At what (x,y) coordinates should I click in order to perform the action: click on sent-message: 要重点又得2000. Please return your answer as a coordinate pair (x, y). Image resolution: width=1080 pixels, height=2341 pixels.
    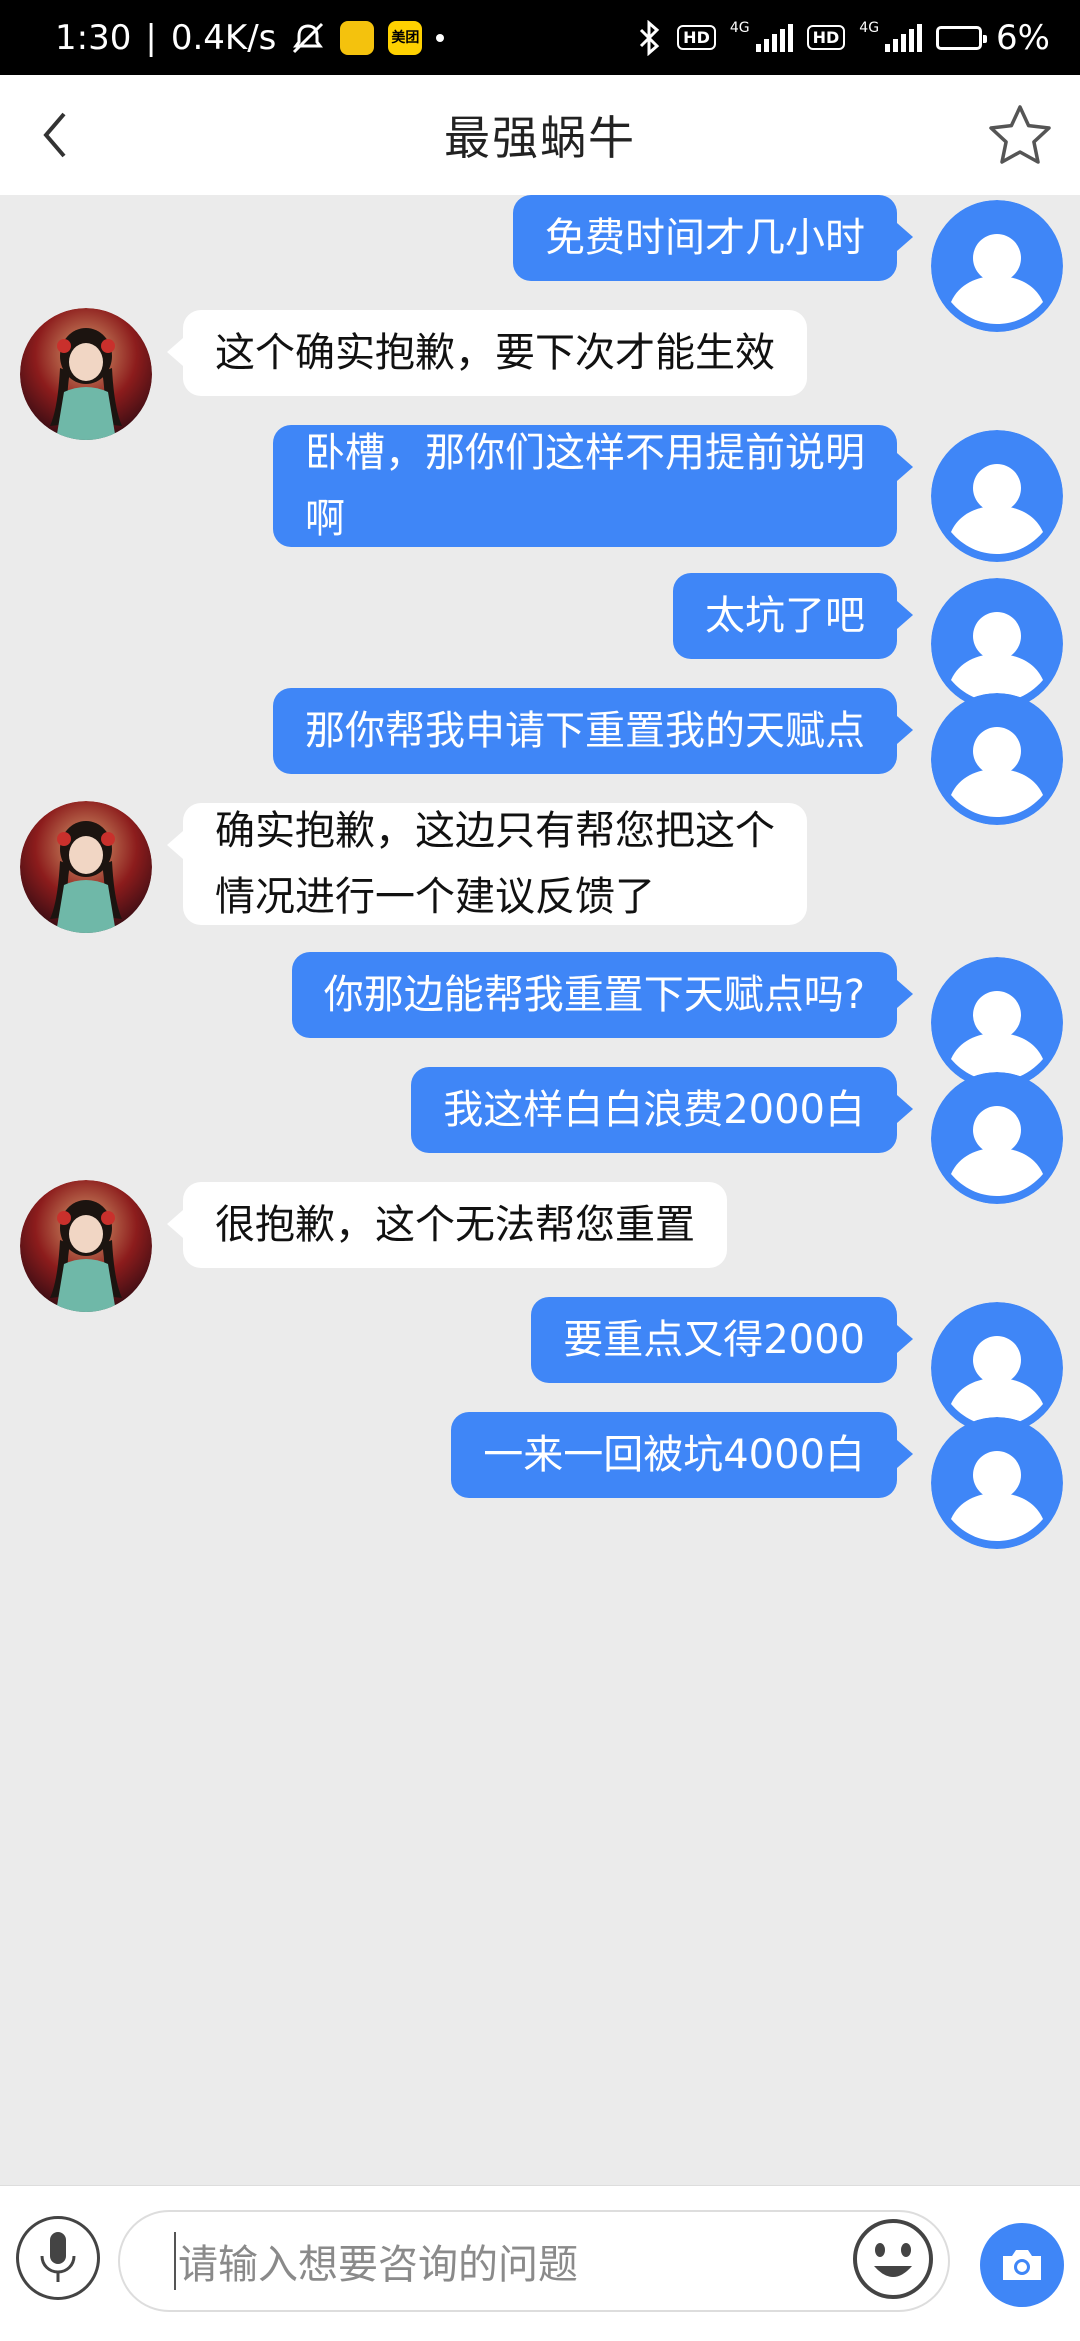
    Looking at the image, I should click on (540, 1365).